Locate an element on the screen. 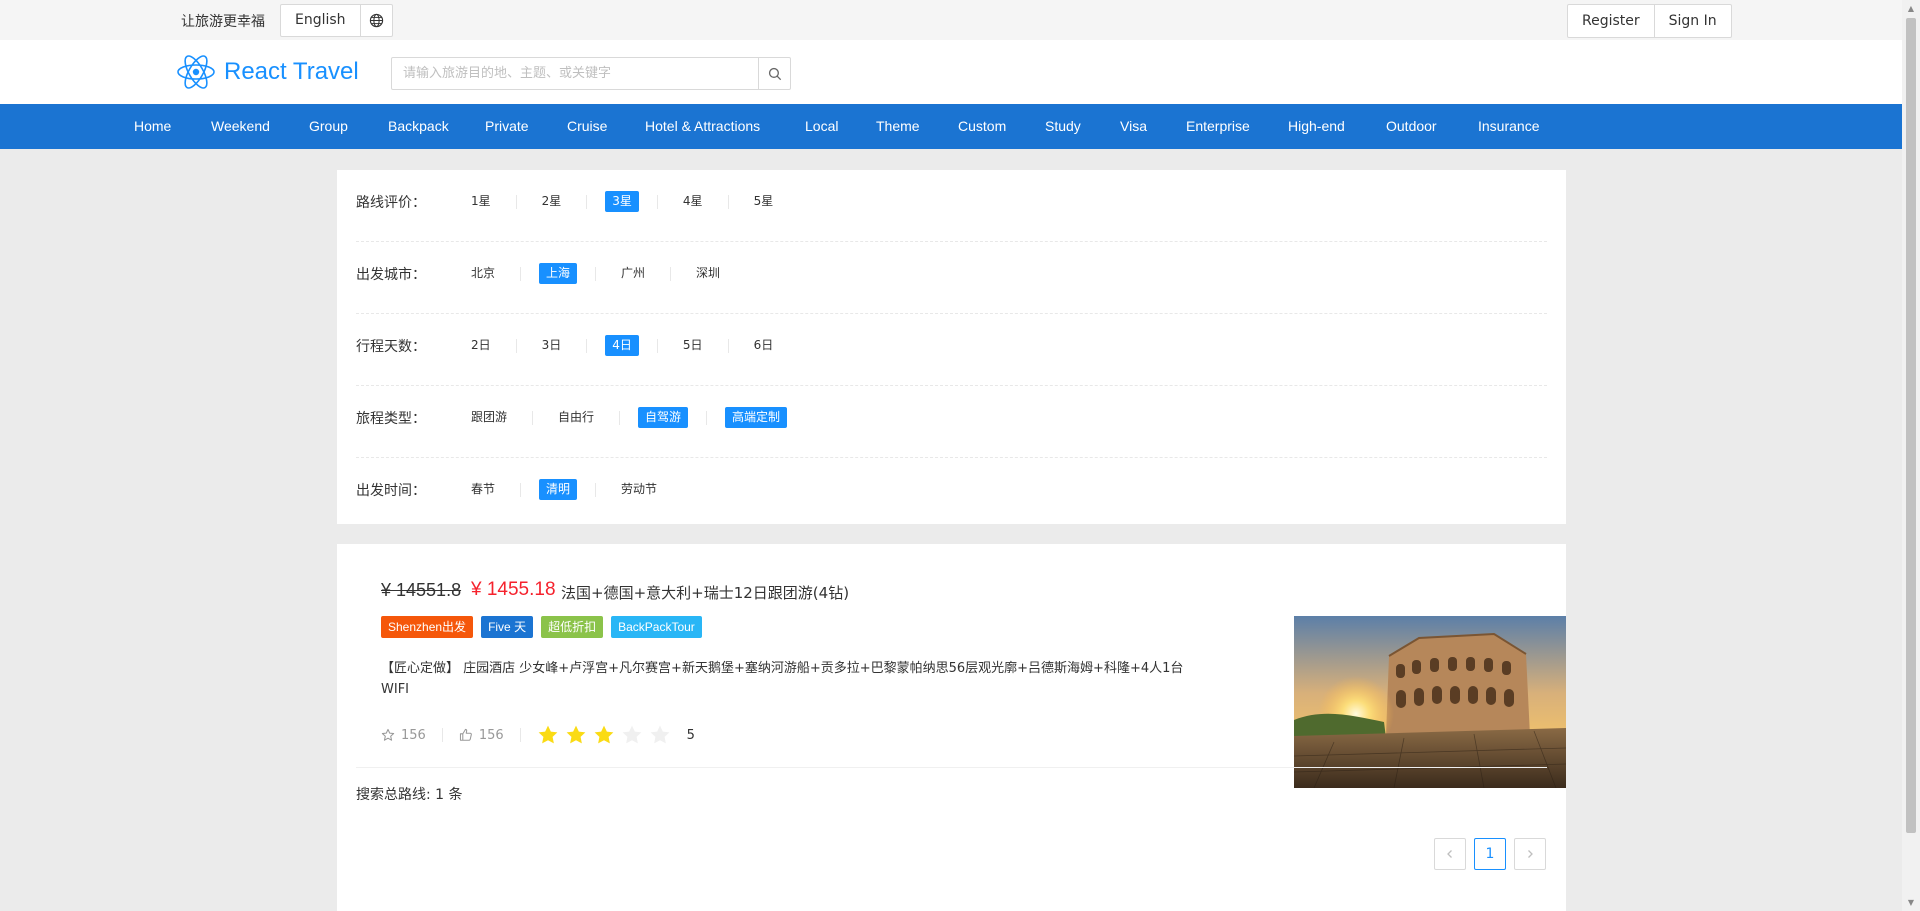 Image resolution: width=1920 pixels, height=911 pixels. filter-row-city: 出发城市： 北京 上海 广州 深圳 is located at coordinates (951, 278).